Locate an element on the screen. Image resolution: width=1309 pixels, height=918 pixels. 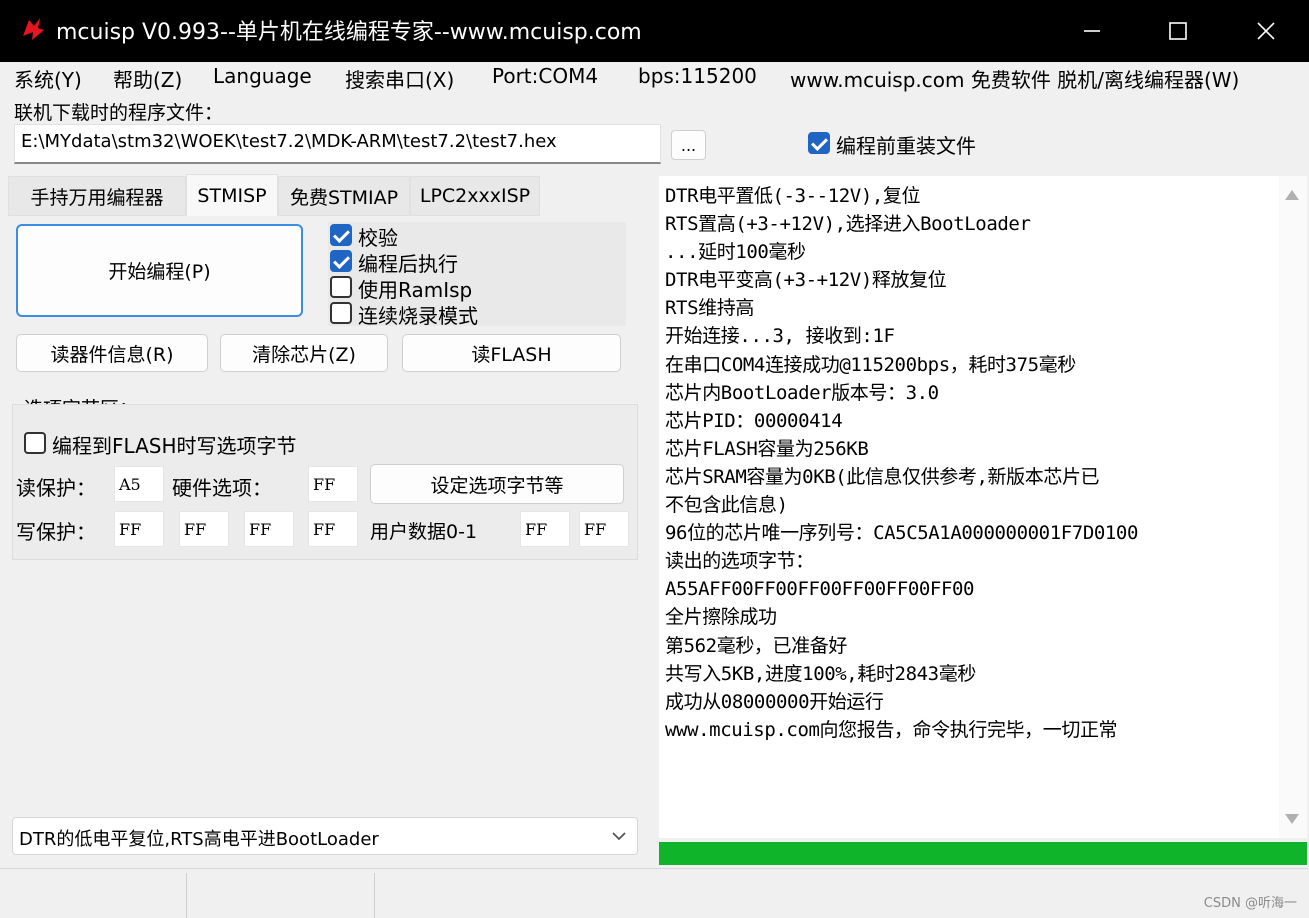
hardware-option-field: FF is located at coordinates (333, 484).